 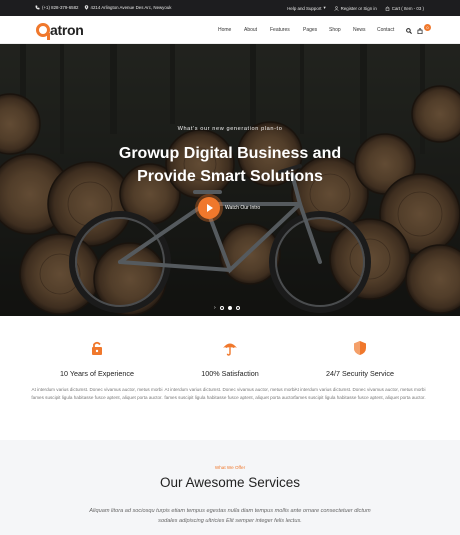 What do you see at coordinates (215, 308) in the screenshot?
I see `slider-next-arrow-icon: ›` at bounding box center [215, 308].